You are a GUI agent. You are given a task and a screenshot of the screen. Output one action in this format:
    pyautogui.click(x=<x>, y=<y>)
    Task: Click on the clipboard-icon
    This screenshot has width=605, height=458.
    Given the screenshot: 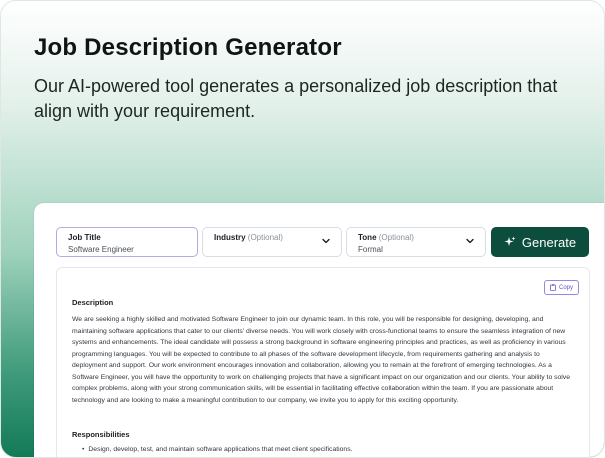 What is the action you would take?
    pyautogui.click(x=553, y=287)
    